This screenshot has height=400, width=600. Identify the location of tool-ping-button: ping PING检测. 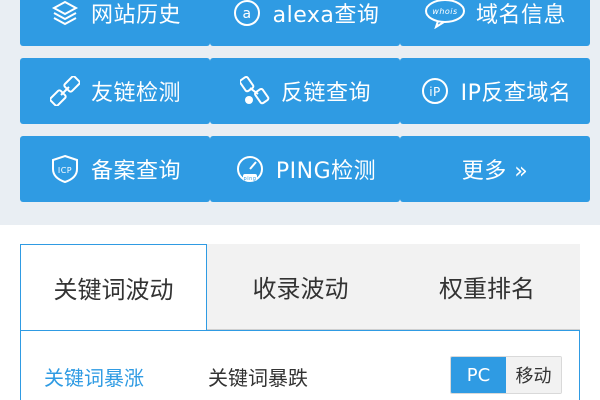
(305, 169).